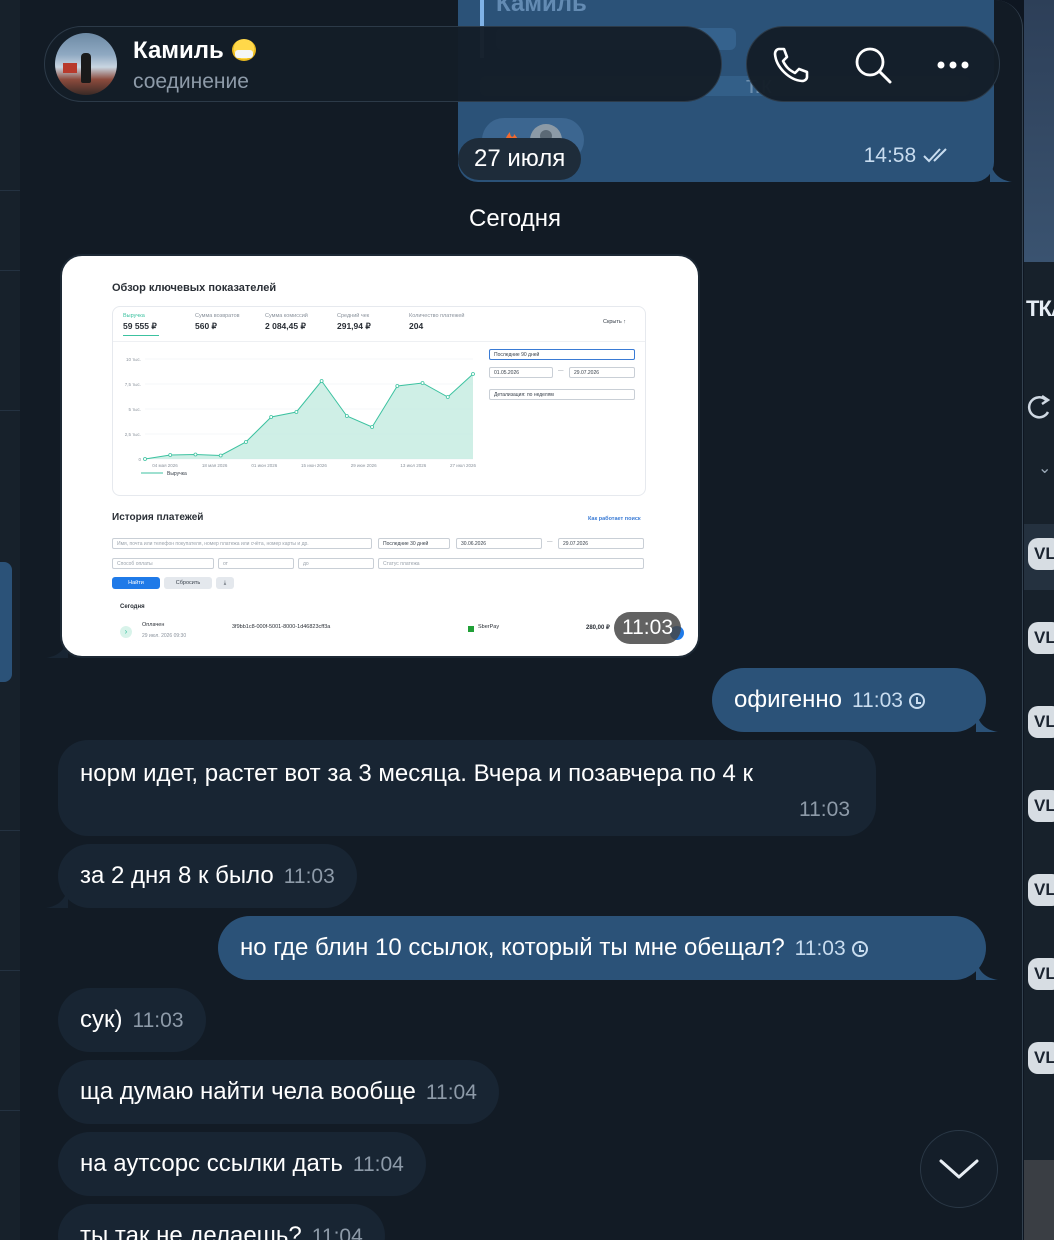  What do you see at coordinates (314, 465) in the screenshot?
I see `x-tick-label: 15 июн 2026` at bounding box center [314, 465].